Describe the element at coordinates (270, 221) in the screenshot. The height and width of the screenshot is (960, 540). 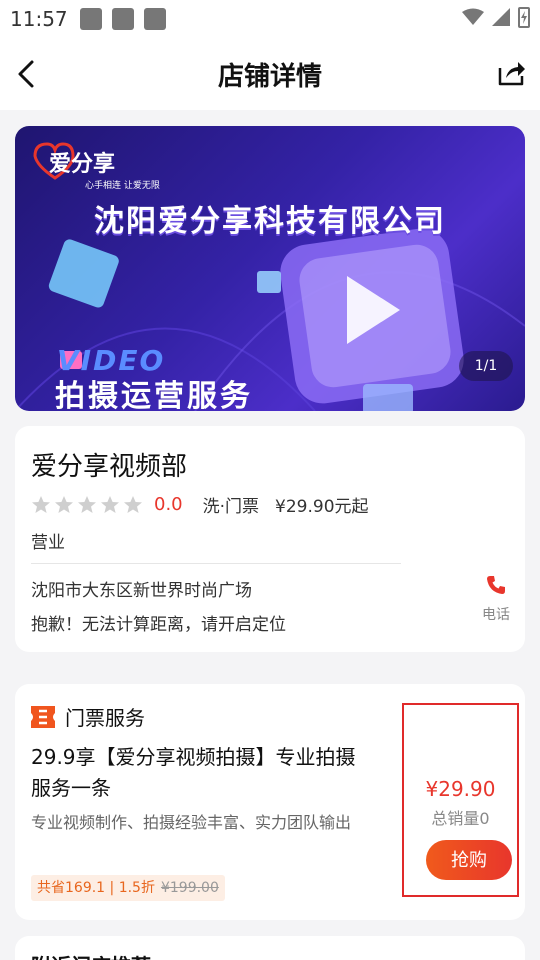
I see `banner-title: 沈阳爱分享科技有限公司` at that location.